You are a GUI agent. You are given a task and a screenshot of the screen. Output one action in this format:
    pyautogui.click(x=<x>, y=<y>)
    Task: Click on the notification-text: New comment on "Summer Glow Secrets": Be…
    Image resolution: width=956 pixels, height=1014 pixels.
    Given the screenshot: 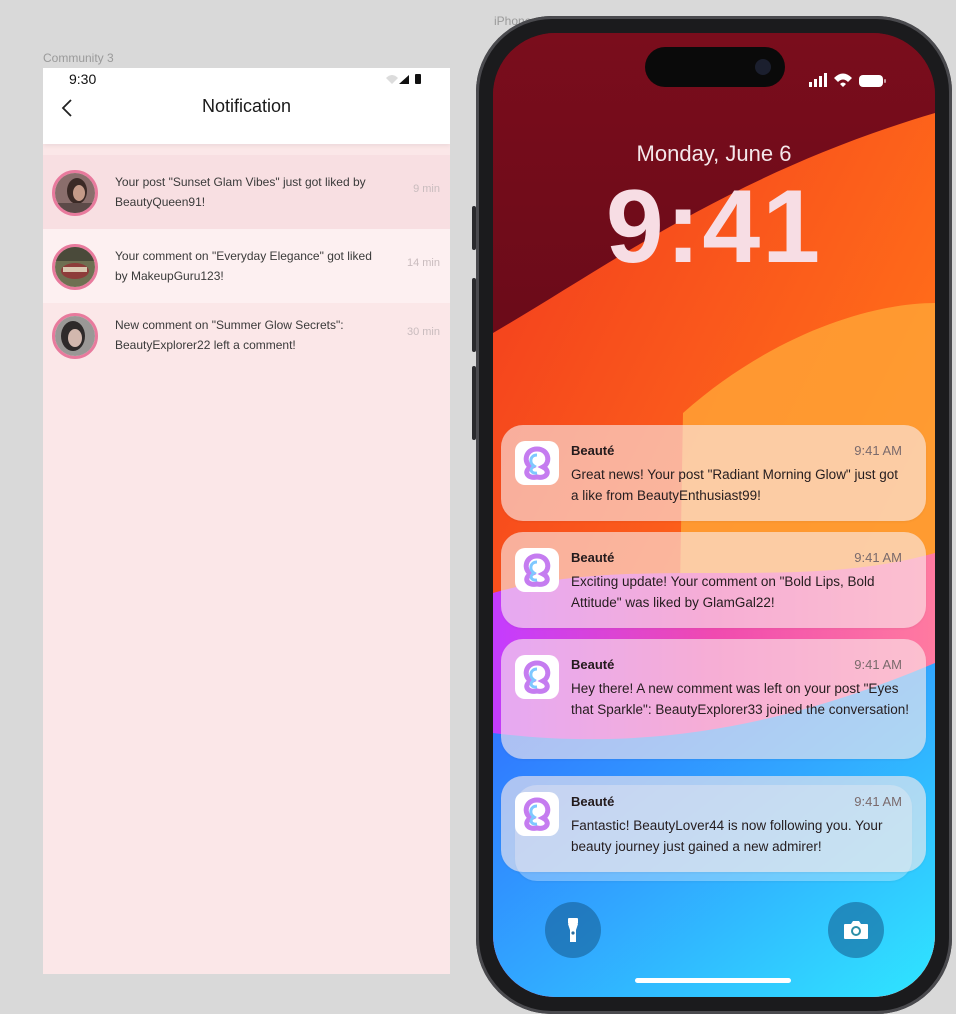 What is the action you would take?
    pyautogui.click(x=229, y=335)
    